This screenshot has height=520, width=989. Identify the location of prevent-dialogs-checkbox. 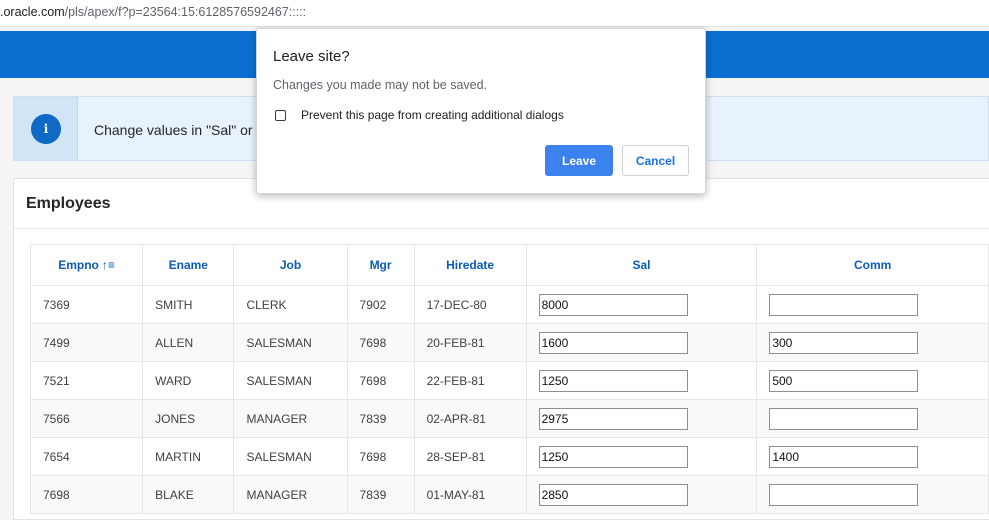
(280, 115).